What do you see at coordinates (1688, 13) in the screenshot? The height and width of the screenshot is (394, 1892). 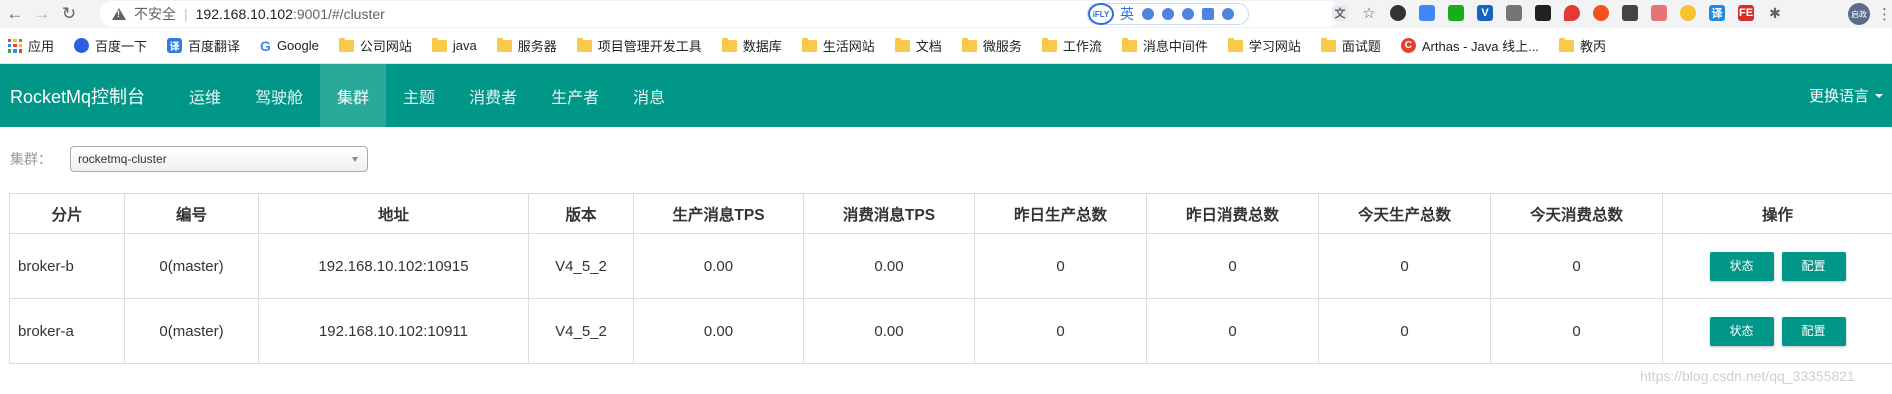 I see `yellow-ext-icon` at bounding box center [1688, 13].